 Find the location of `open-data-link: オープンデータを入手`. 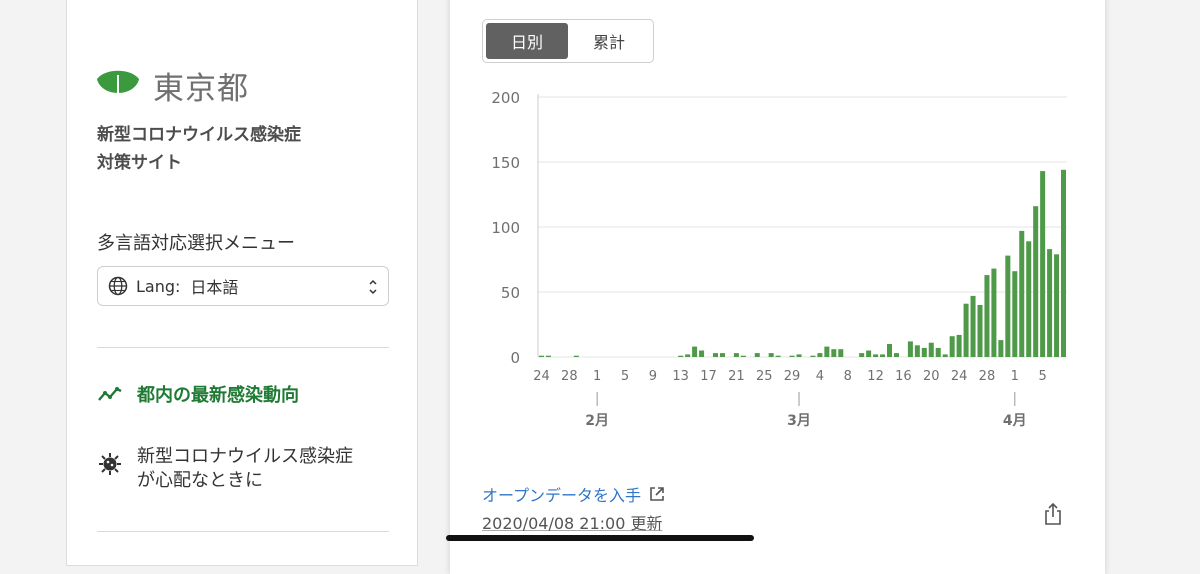

open-data-link: オープンデータを入手 is located at coordinates (573, 494).